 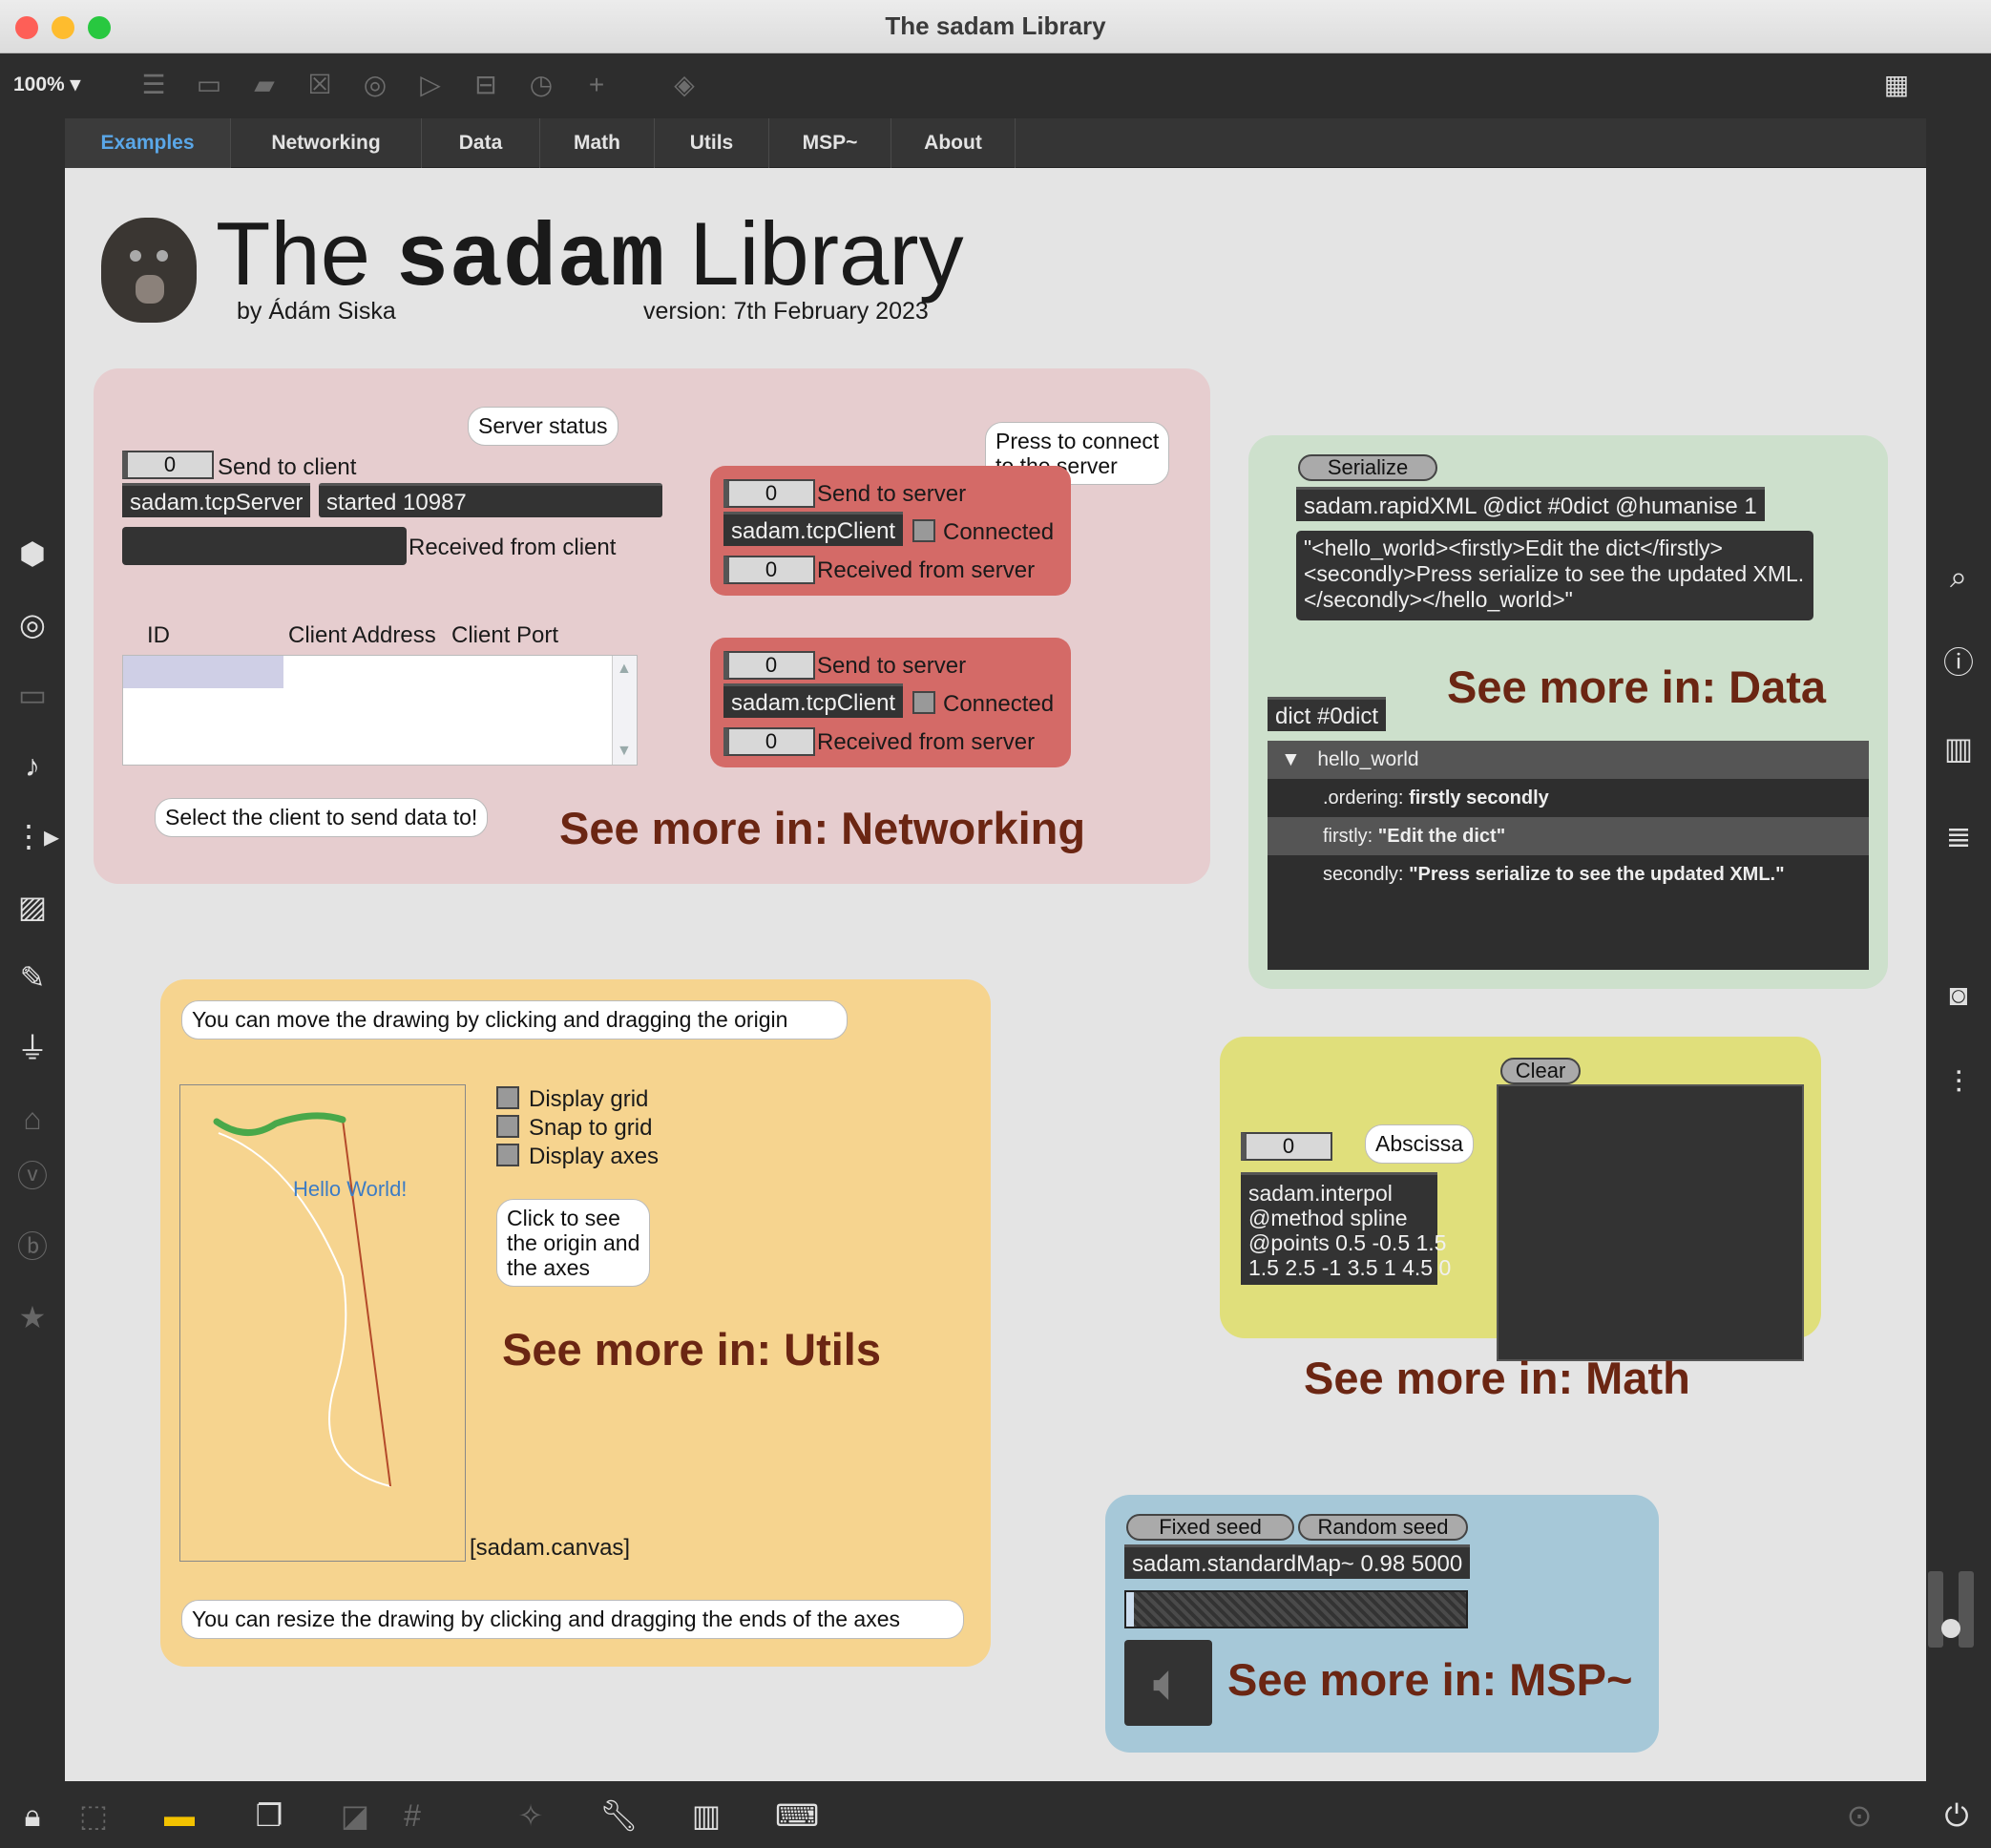 I want to click on presentation-icon: ▬, so click(x=179, y=1815).